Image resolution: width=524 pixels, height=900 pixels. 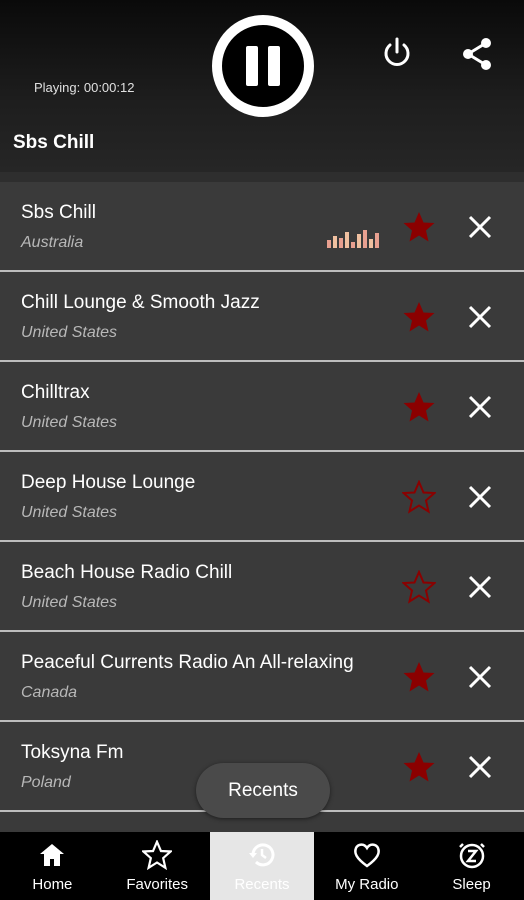 I want to click on station-row: Beach House Radio Chill United States, so click(x=262, y=587).